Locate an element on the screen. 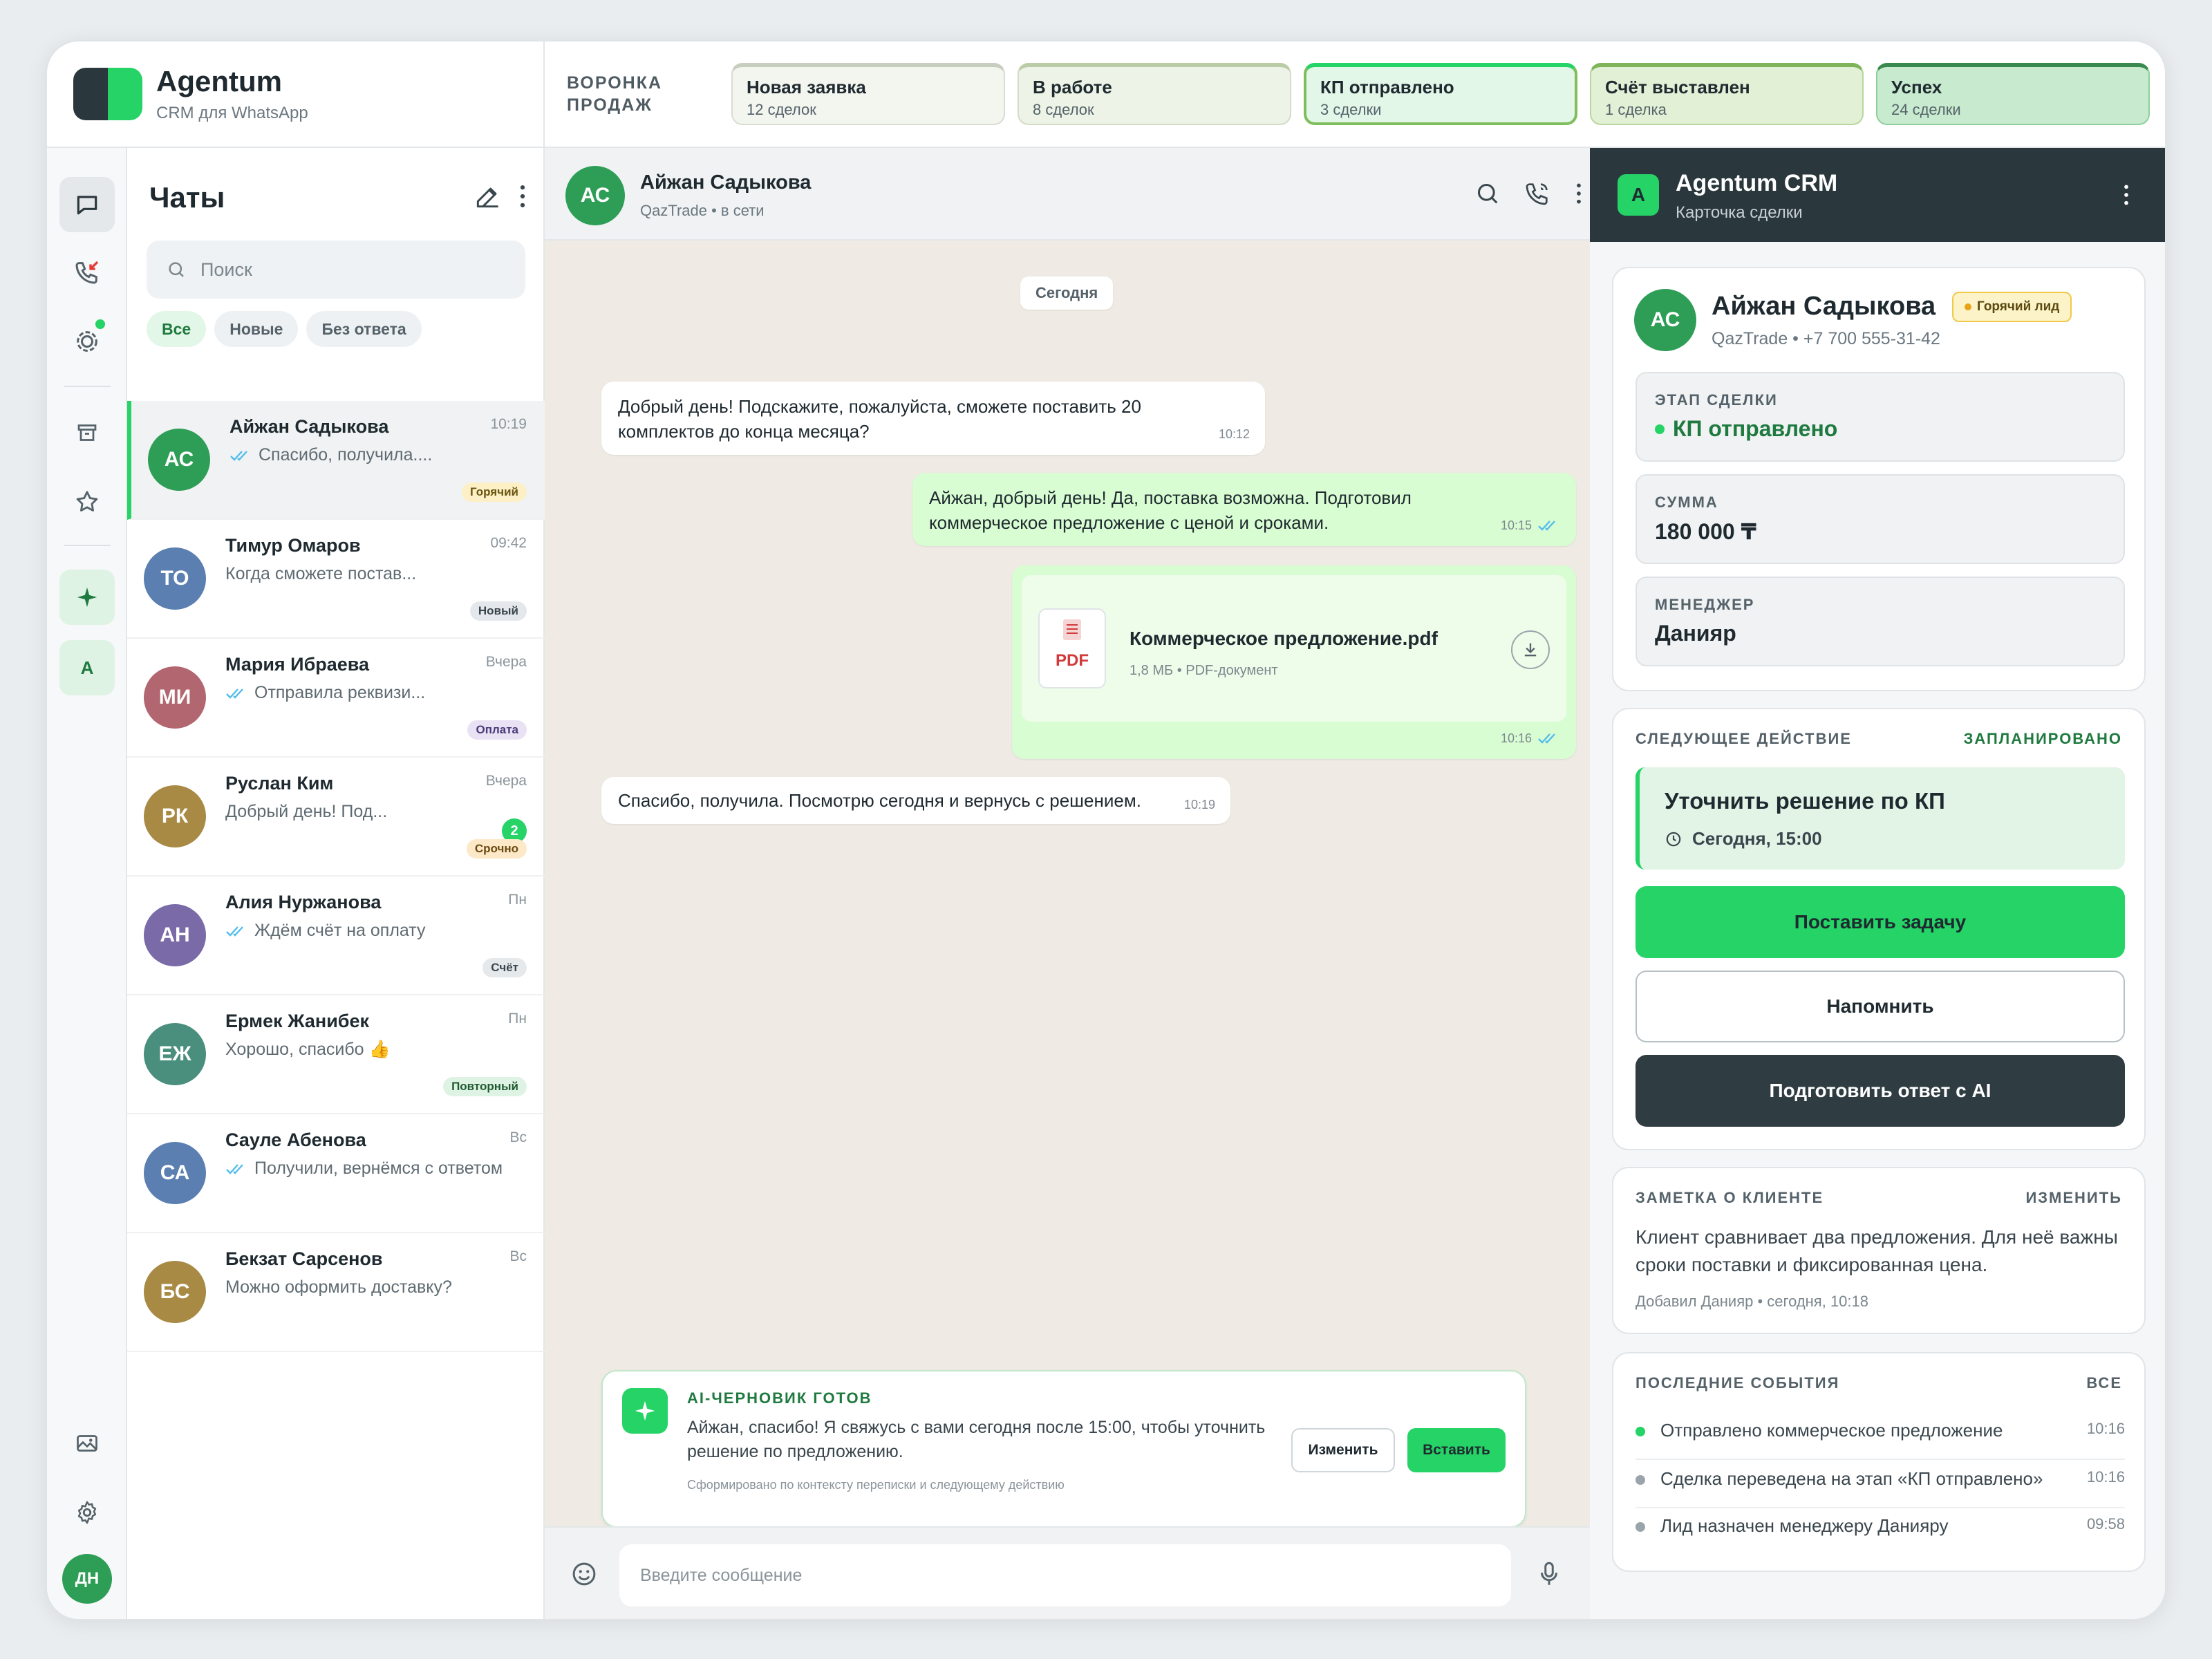 The height and width of the screenshot is (1659, 2212). voice-message-button is located at coordinates (1549, 1573).